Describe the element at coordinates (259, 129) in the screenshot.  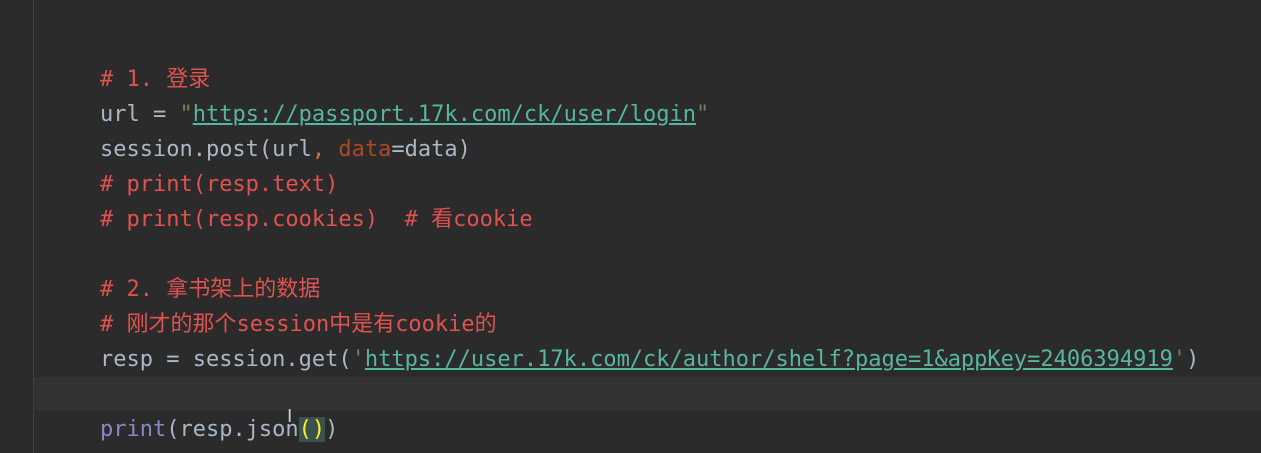
I see `code-line-3: session.post(url, data=data)` at that location.